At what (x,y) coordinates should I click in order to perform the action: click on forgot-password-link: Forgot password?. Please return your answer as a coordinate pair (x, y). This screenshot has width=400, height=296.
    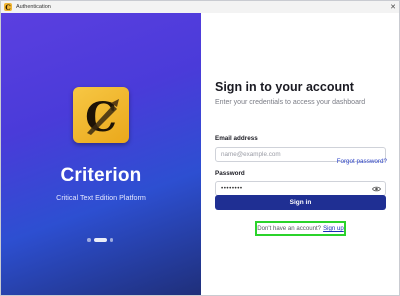
    Looking at the image, I should click on (362, 161).